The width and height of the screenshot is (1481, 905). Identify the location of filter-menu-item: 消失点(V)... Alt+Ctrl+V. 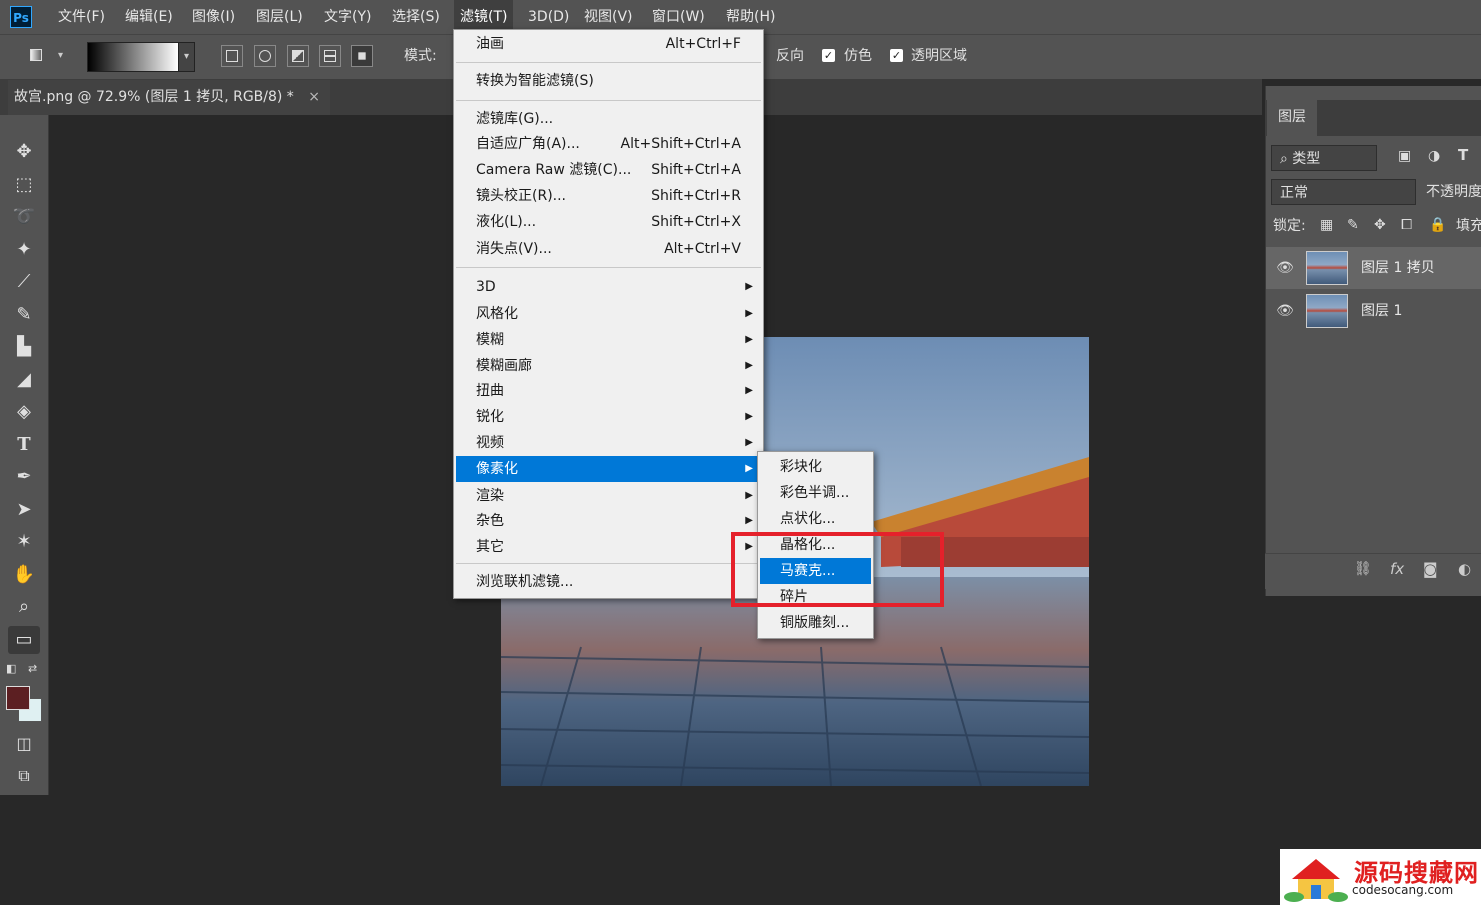
(608, 249).